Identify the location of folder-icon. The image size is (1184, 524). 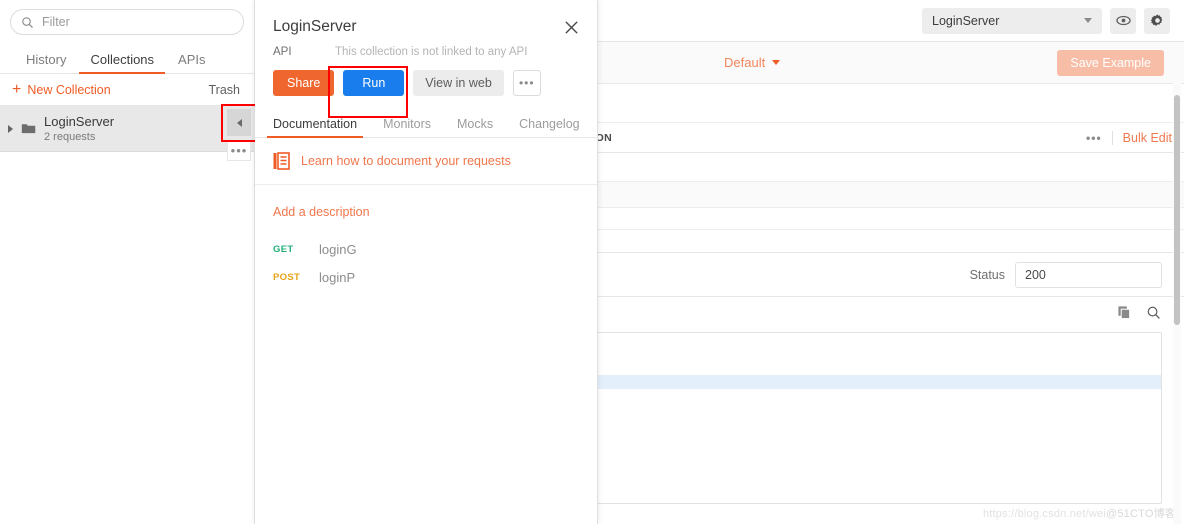
(28, 129).